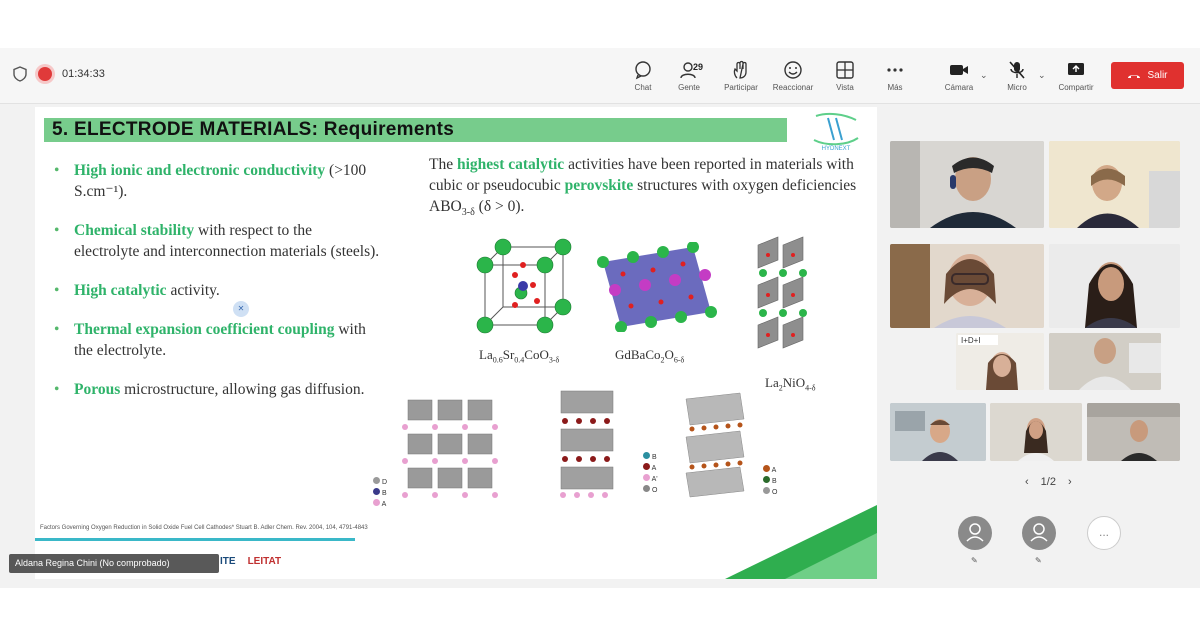 The height and width of the screenshot is (627, 1200). What do you see at coordinates (895, 87) in the screenshot?
I see `more-label: Más` at bounding box center [895, 87].